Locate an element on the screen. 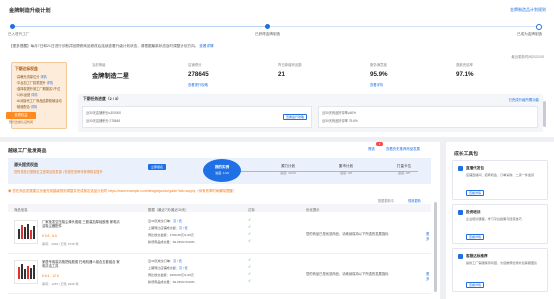 The image size is (554, 299). stat-link-score: 查看提升攻略 is located at coordinates (198, 84).